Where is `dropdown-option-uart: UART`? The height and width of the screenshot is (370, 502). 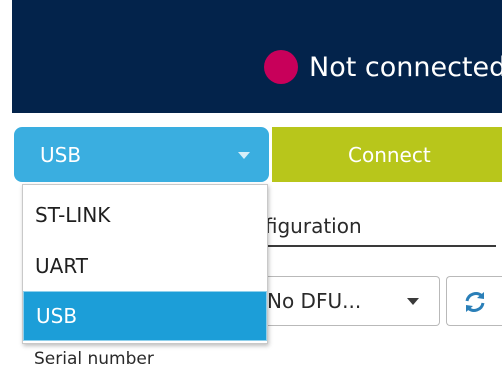
dropdown-option-uart: UART is located at coordinates (145, 266).